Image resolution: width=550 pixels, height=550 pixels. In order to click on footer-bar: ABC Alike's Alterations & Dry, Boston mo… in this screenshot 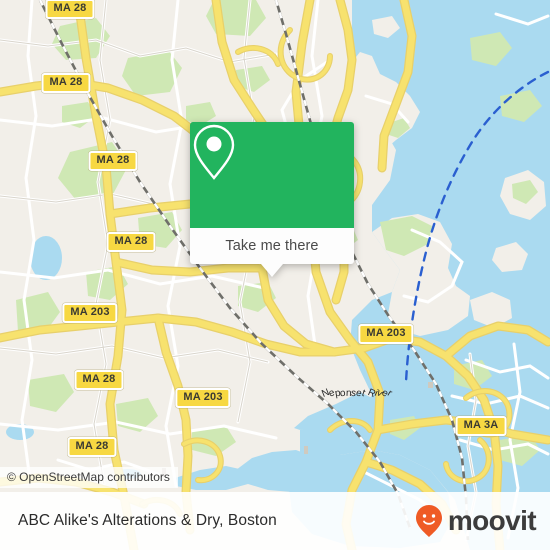, I will do `click(275, 521)`.